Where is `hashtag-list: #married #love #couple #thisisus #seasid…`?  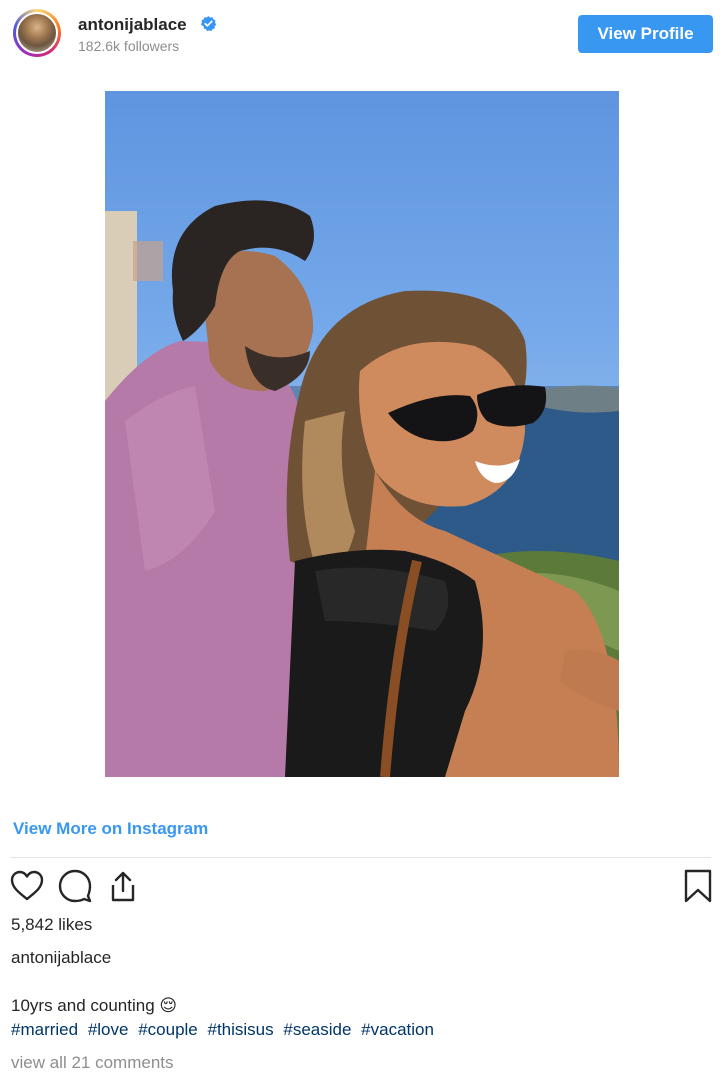 hashtag-list: #married #love #couple #thisisus #seasid… is located at coordinates (225, 1030).